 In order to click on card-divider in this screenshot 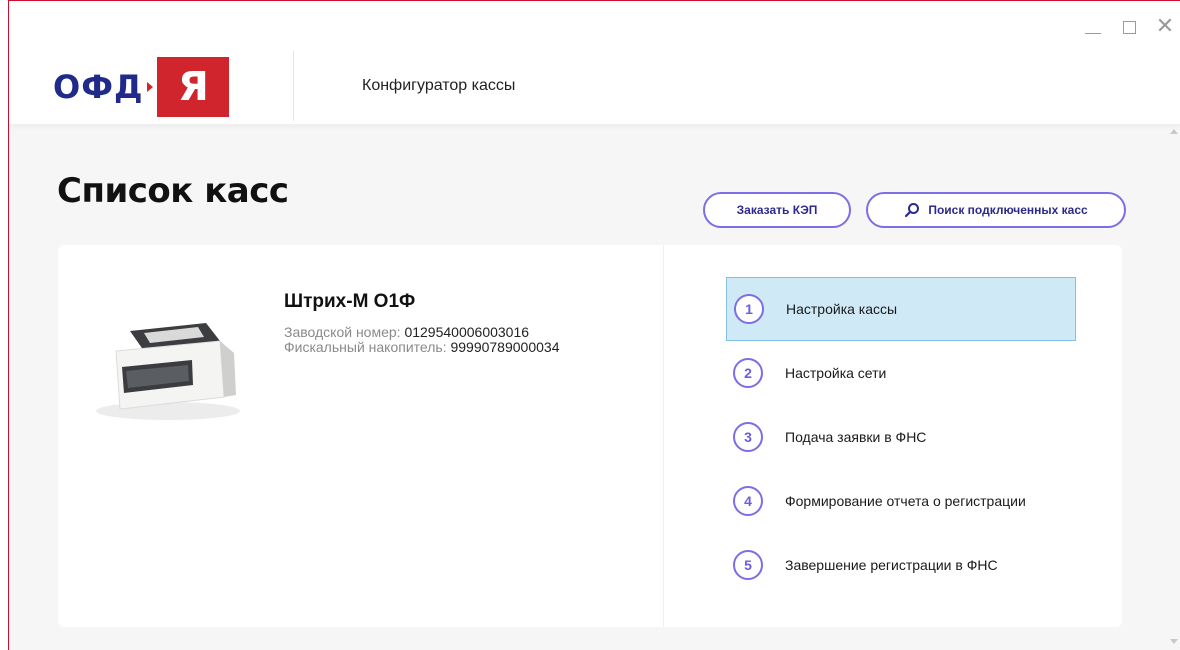, I will do `click(663, 436)`.